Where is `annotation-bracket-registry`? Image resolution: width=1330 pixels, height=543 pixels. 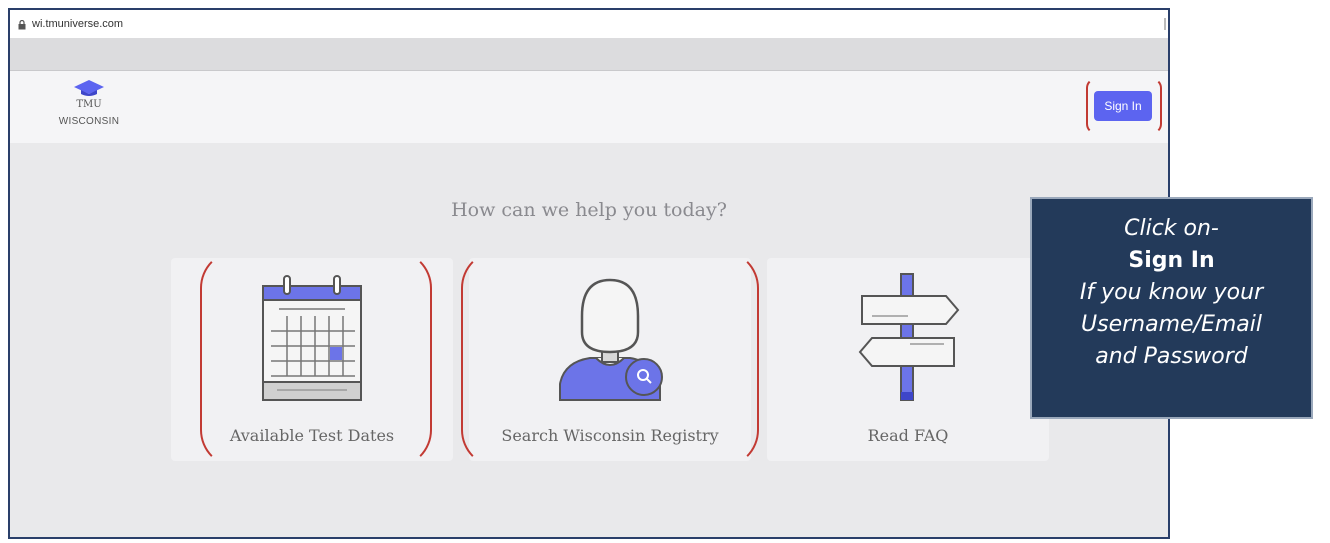
annotation-bracket-registry is located at coordinates (610, 359).